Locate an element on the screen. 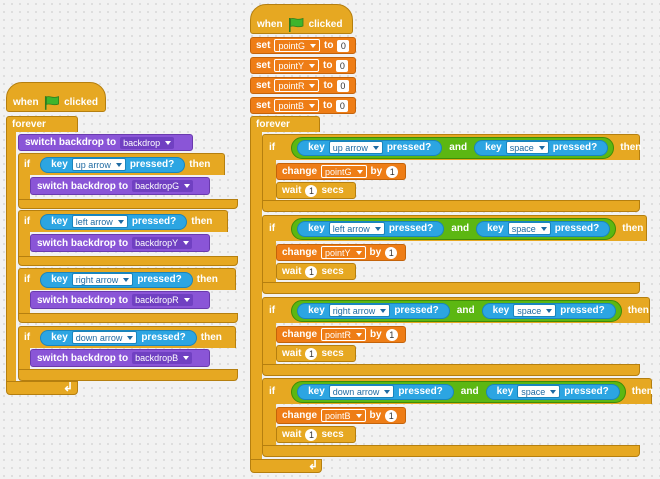  if-block-header: if key right arrow pressed? then is located at coordinates (127, 279).